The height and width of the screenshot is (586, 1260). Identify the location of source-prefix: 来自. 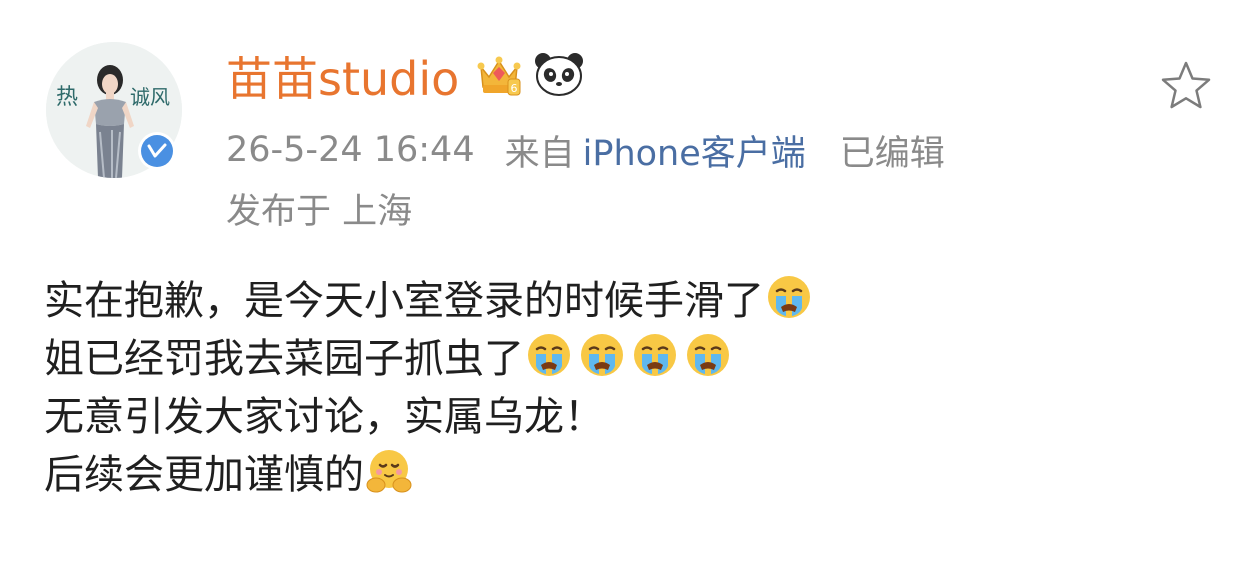
(539, 153).